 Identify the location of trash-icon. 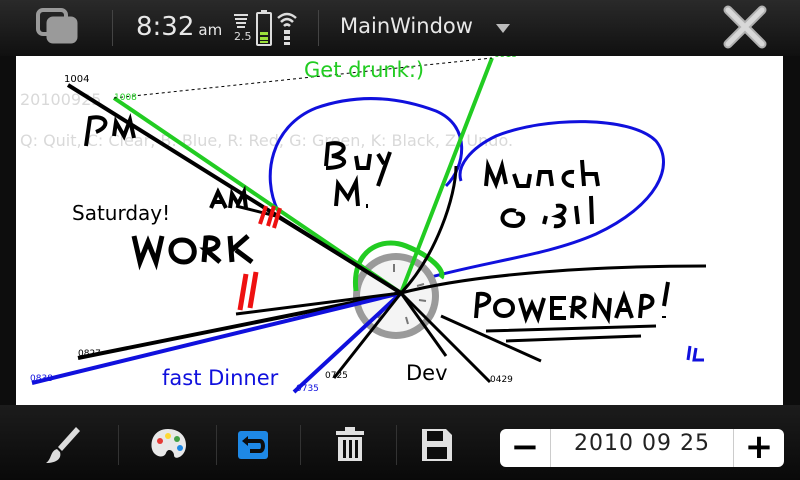
(350, 444).